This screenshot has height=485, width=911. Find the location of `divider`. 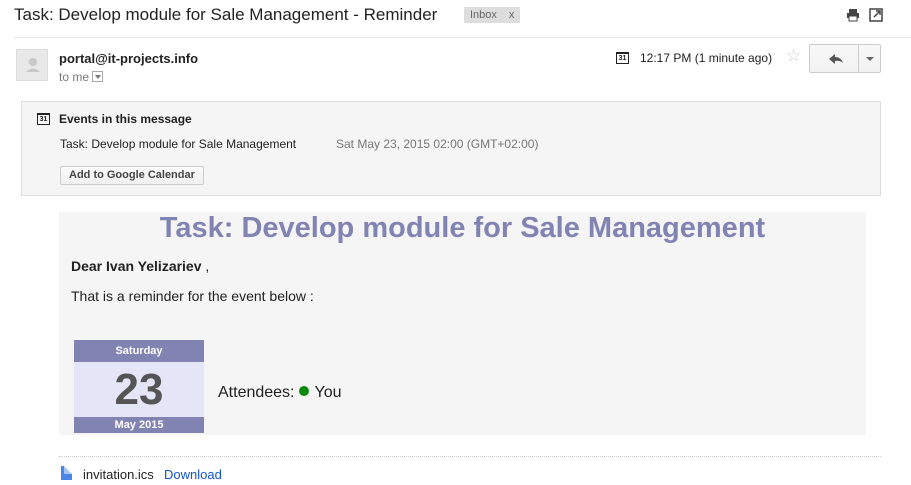

divider is located at coordinates (462, 37).